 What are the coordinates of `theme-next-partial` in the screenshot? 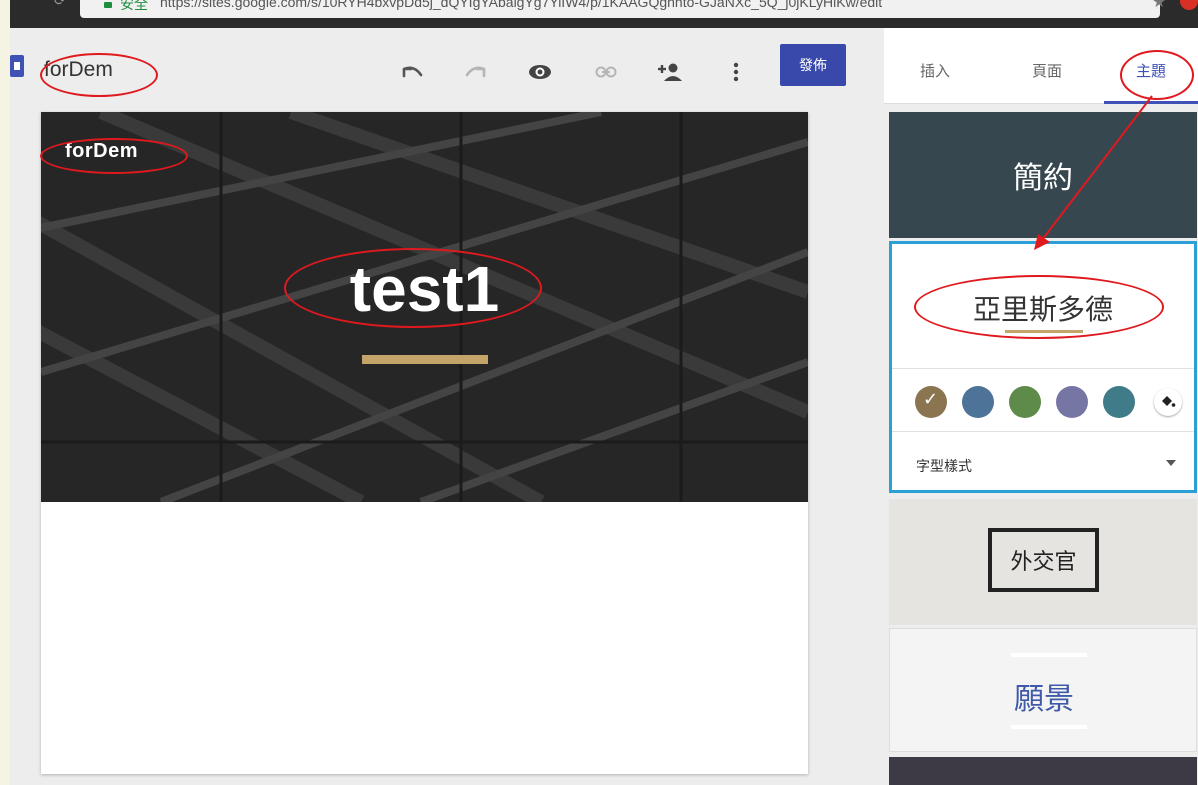 It's located at (1043, 771).